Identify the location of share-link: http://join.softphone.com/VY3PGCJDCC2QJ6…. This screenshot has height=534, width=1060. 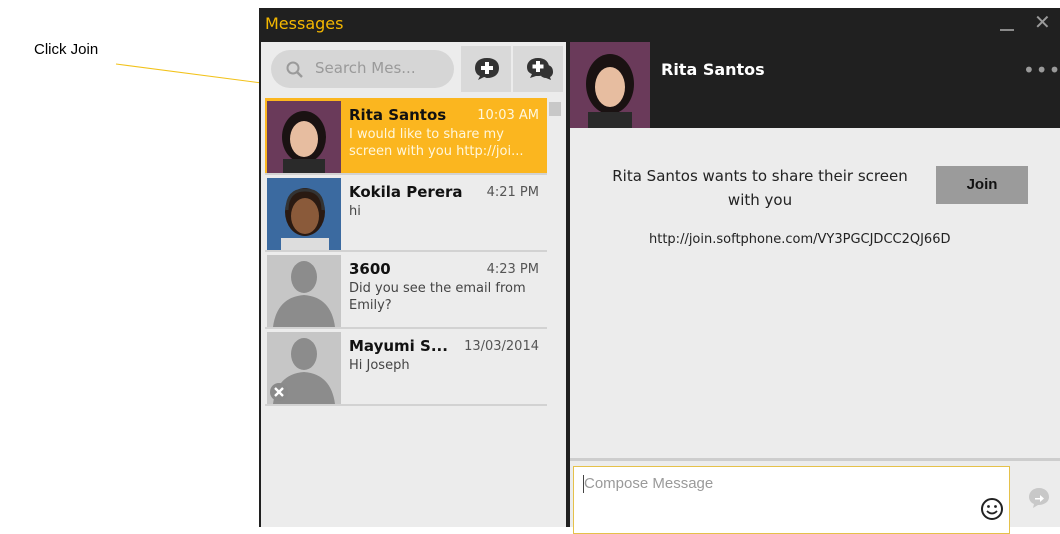
(800, 239).